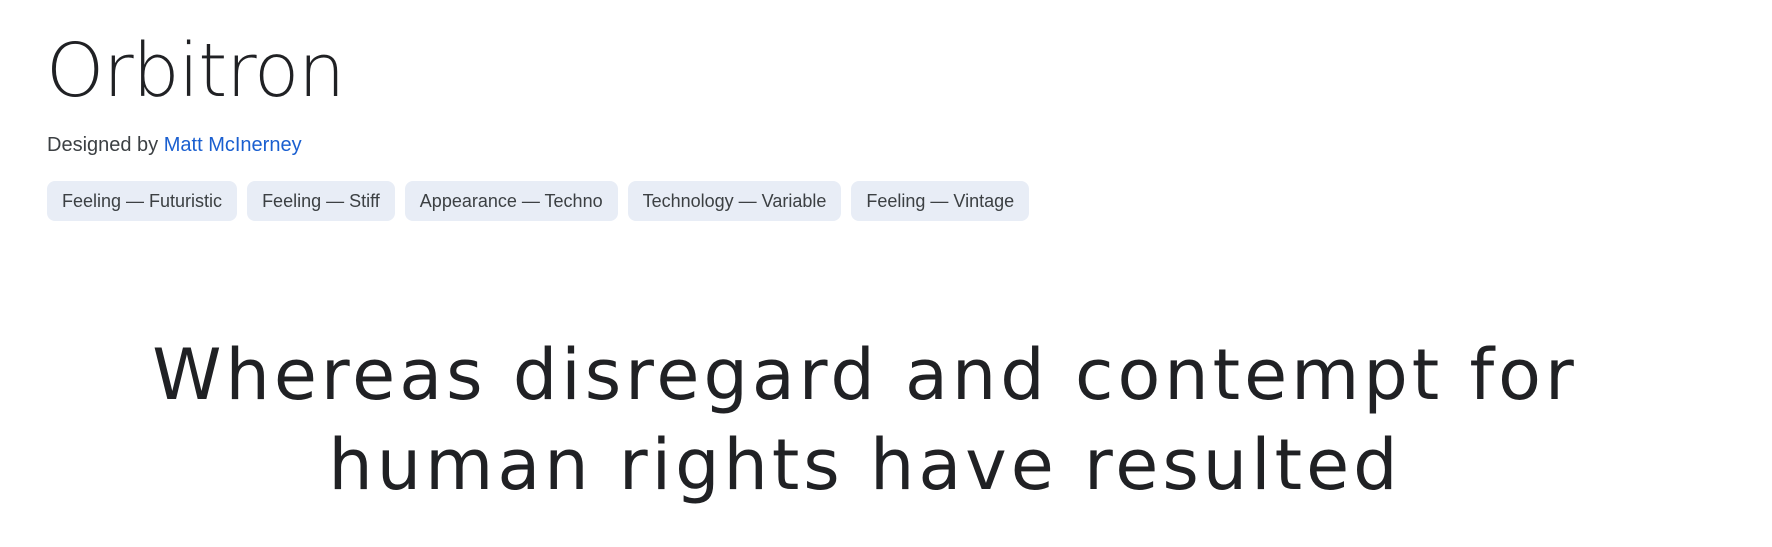  Describe the element at coordinates (321, 201) in the screenshot. I see `tag-feeling-stiff: Feeling — Stiff` at that location.